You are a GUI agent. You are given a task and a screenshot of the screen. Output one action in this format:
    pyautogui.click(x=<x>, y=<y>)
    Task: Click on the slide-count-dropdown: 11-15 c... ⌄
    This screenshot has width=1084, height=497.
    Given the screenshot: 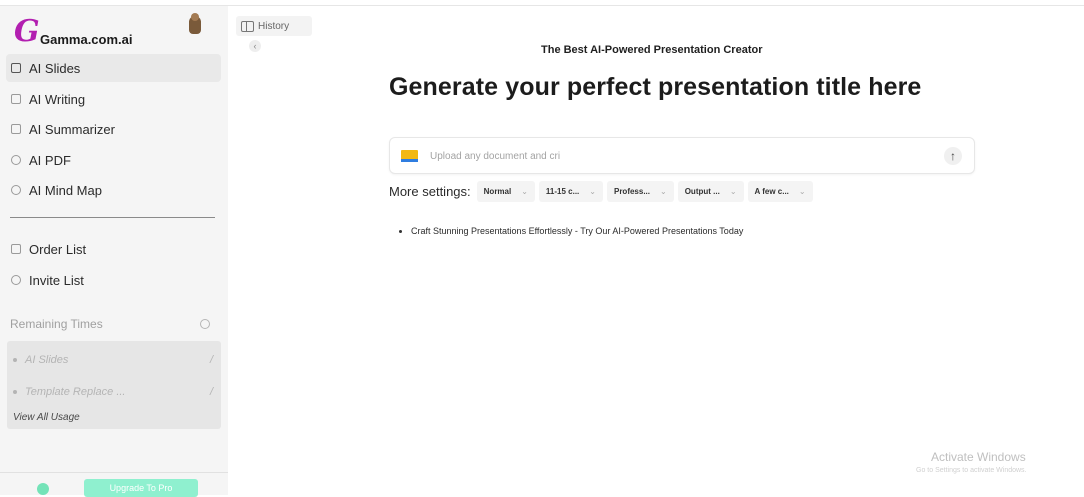 What is the action you would take?
    pyautogui.click(x=570, y=191)
    